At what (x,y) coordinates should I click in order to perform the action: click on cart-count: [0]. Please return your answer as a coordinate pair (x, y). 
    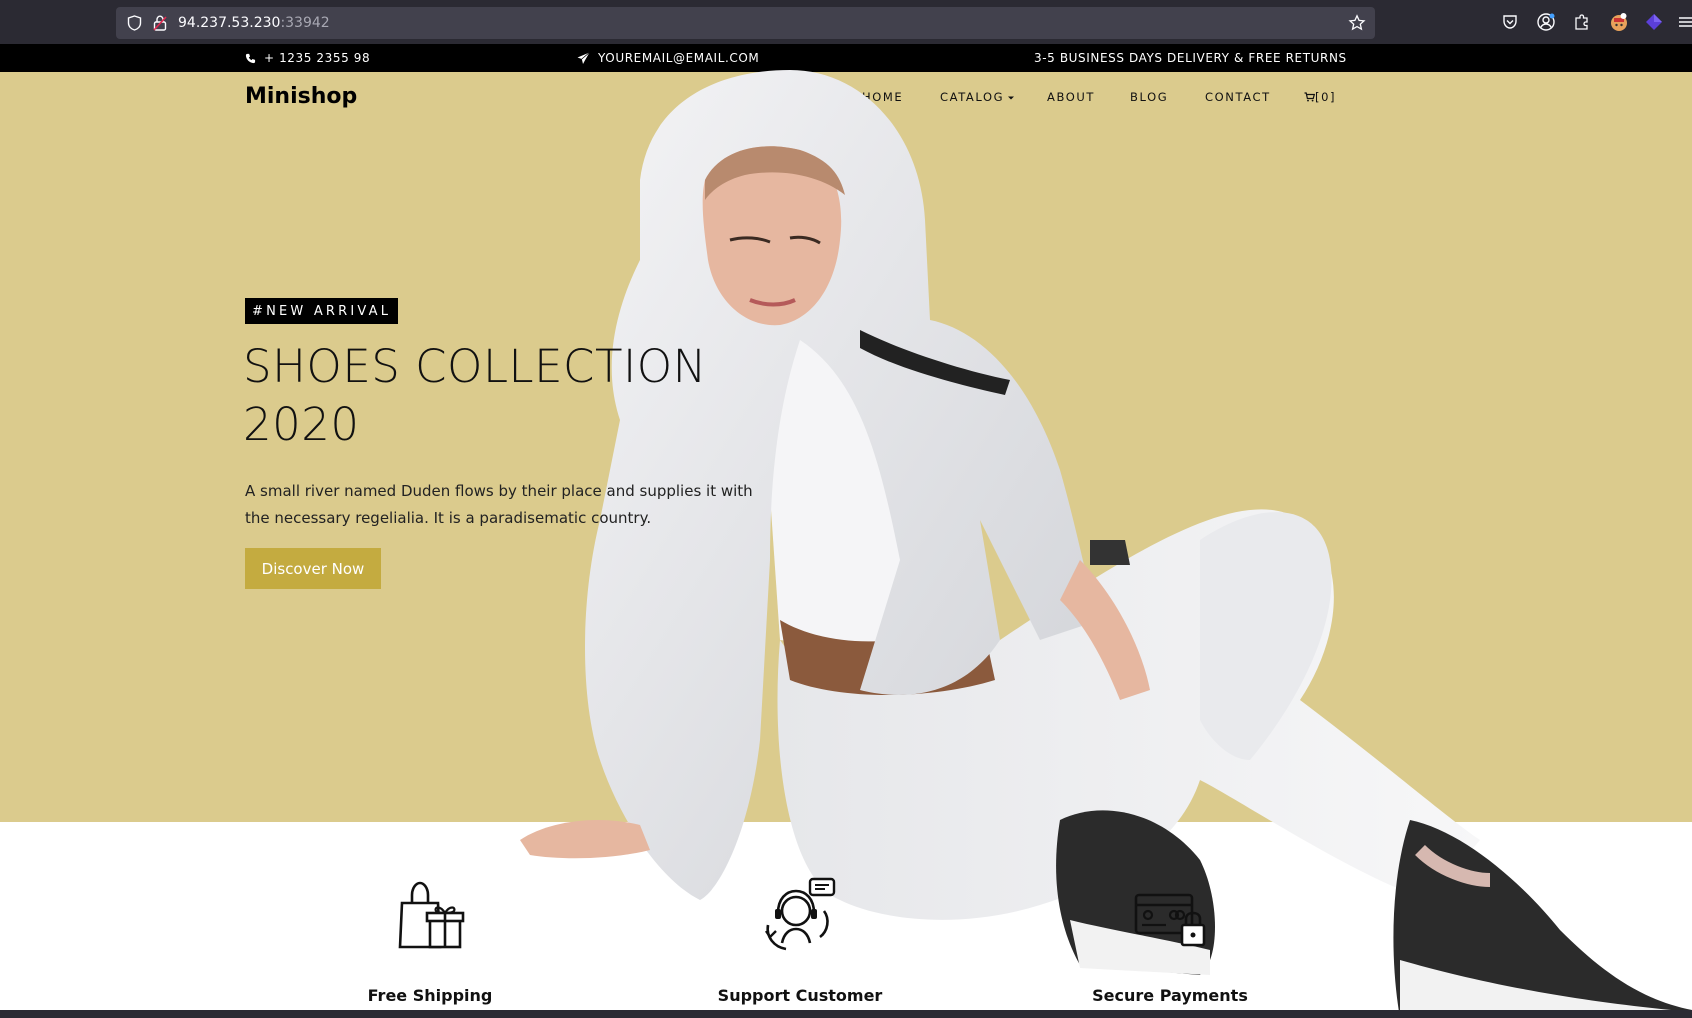
    Looking at the image, I should click on (1326, 97).